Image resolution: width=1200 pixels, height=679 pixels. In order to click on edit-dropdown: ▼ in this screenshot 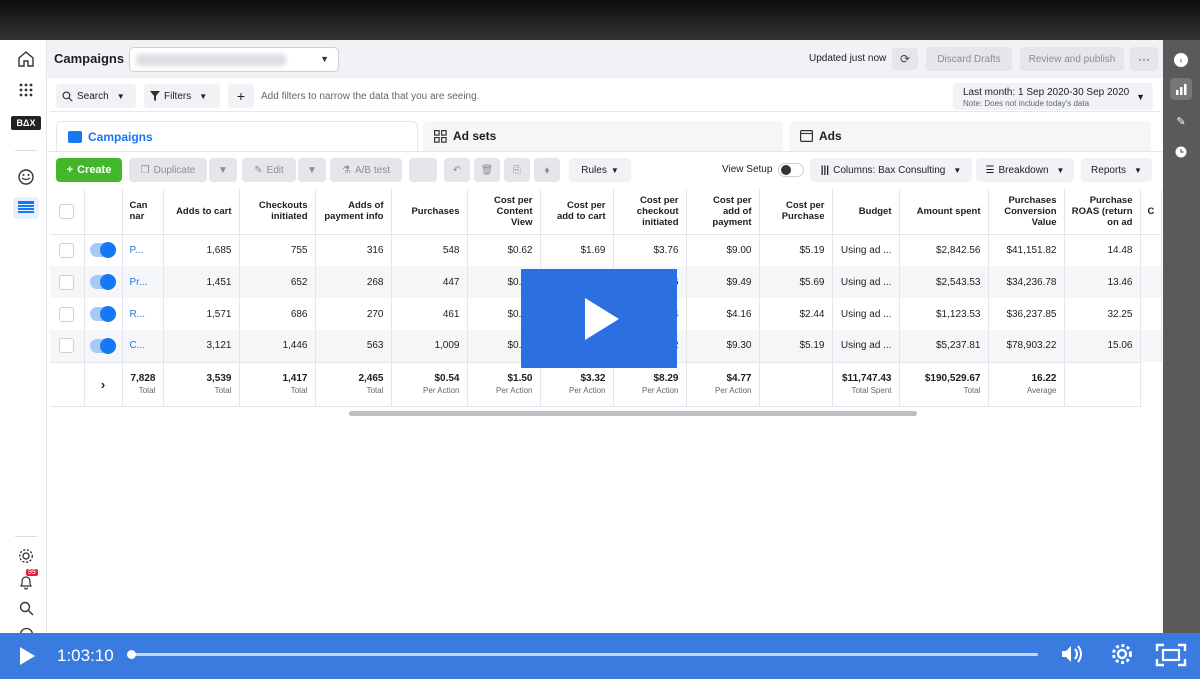, I will do `click(312, 170)`.